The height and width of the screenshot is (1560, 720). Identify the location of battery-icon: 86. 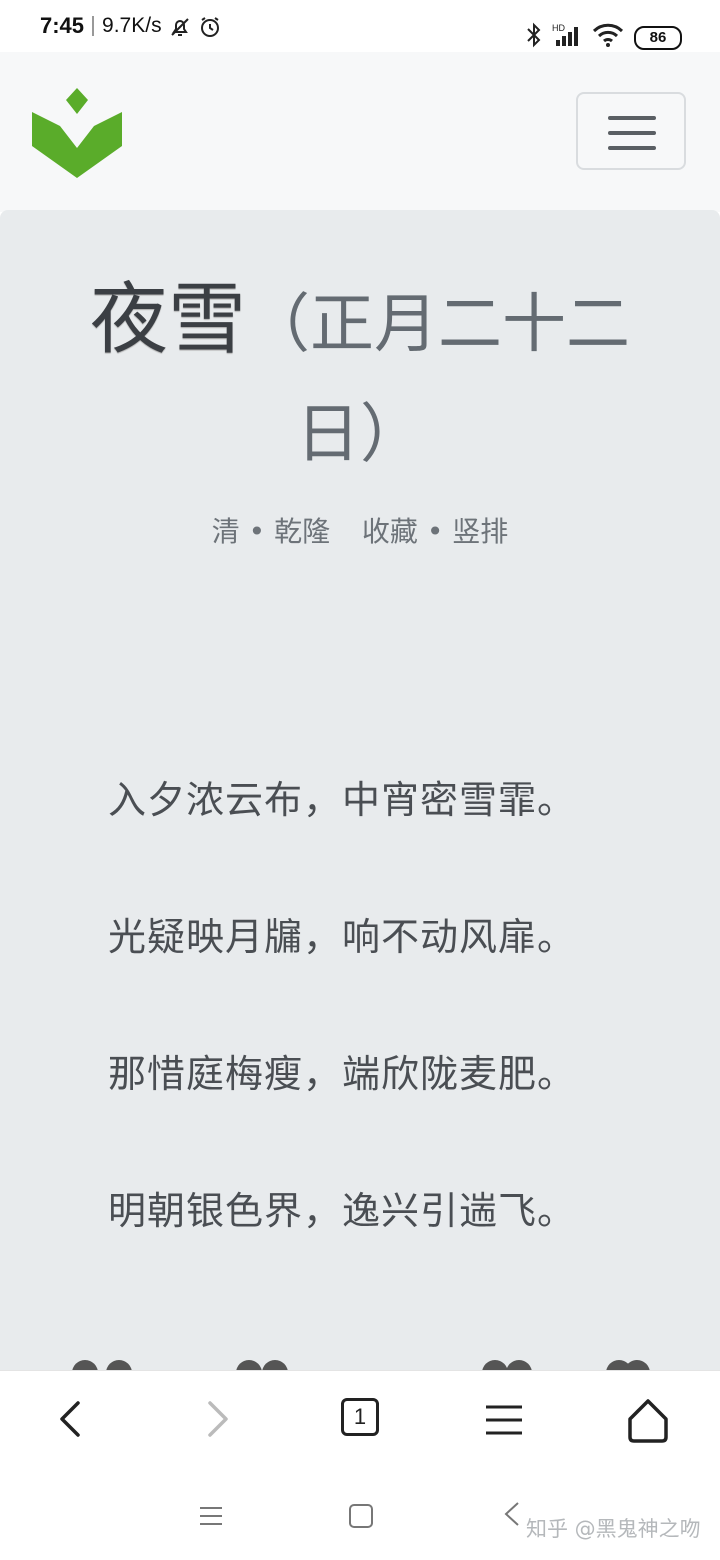
(658, 37).